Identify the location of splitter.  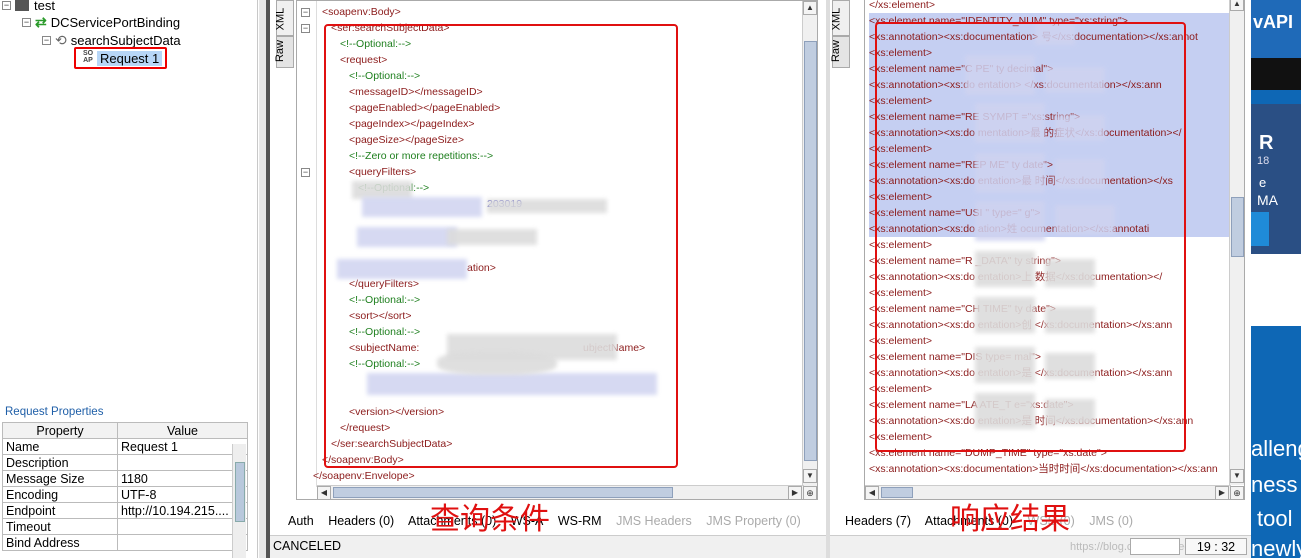
(262, 279).